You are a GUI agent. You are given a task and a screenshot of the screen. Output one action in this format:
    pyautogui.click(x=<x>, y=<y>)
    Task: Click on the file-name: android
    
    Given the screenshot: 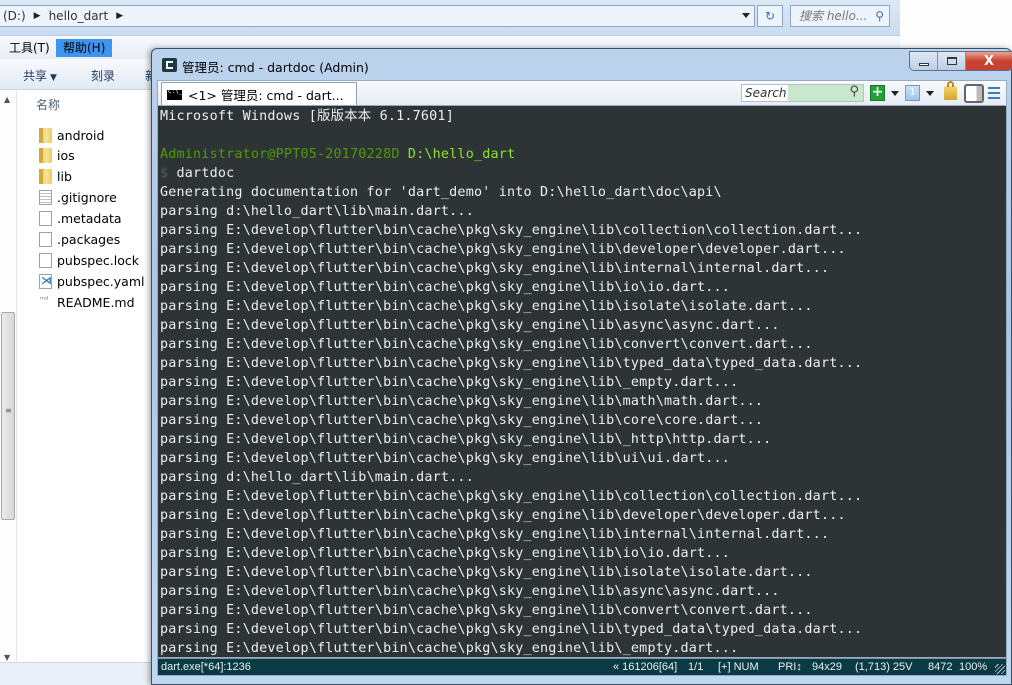 What is the action you would take?
    pyautogui.click(x=81, y=135)
    